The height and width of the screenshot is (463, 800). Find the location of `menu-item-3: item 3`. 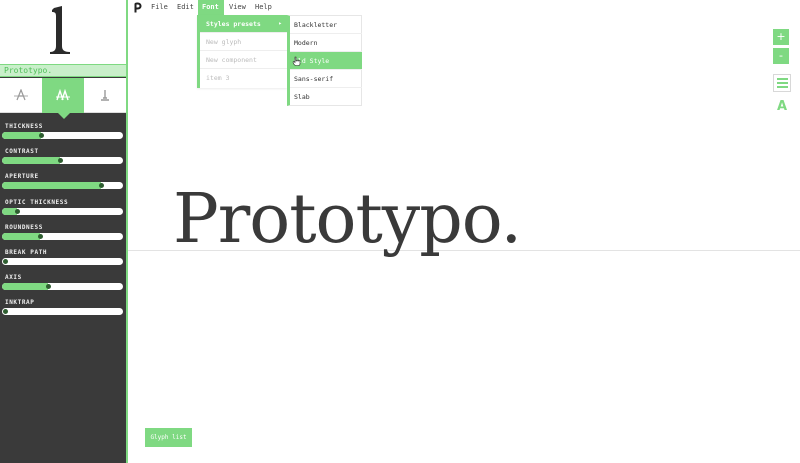

menu-item-3: item 3 is located at coordinates (243, 78).